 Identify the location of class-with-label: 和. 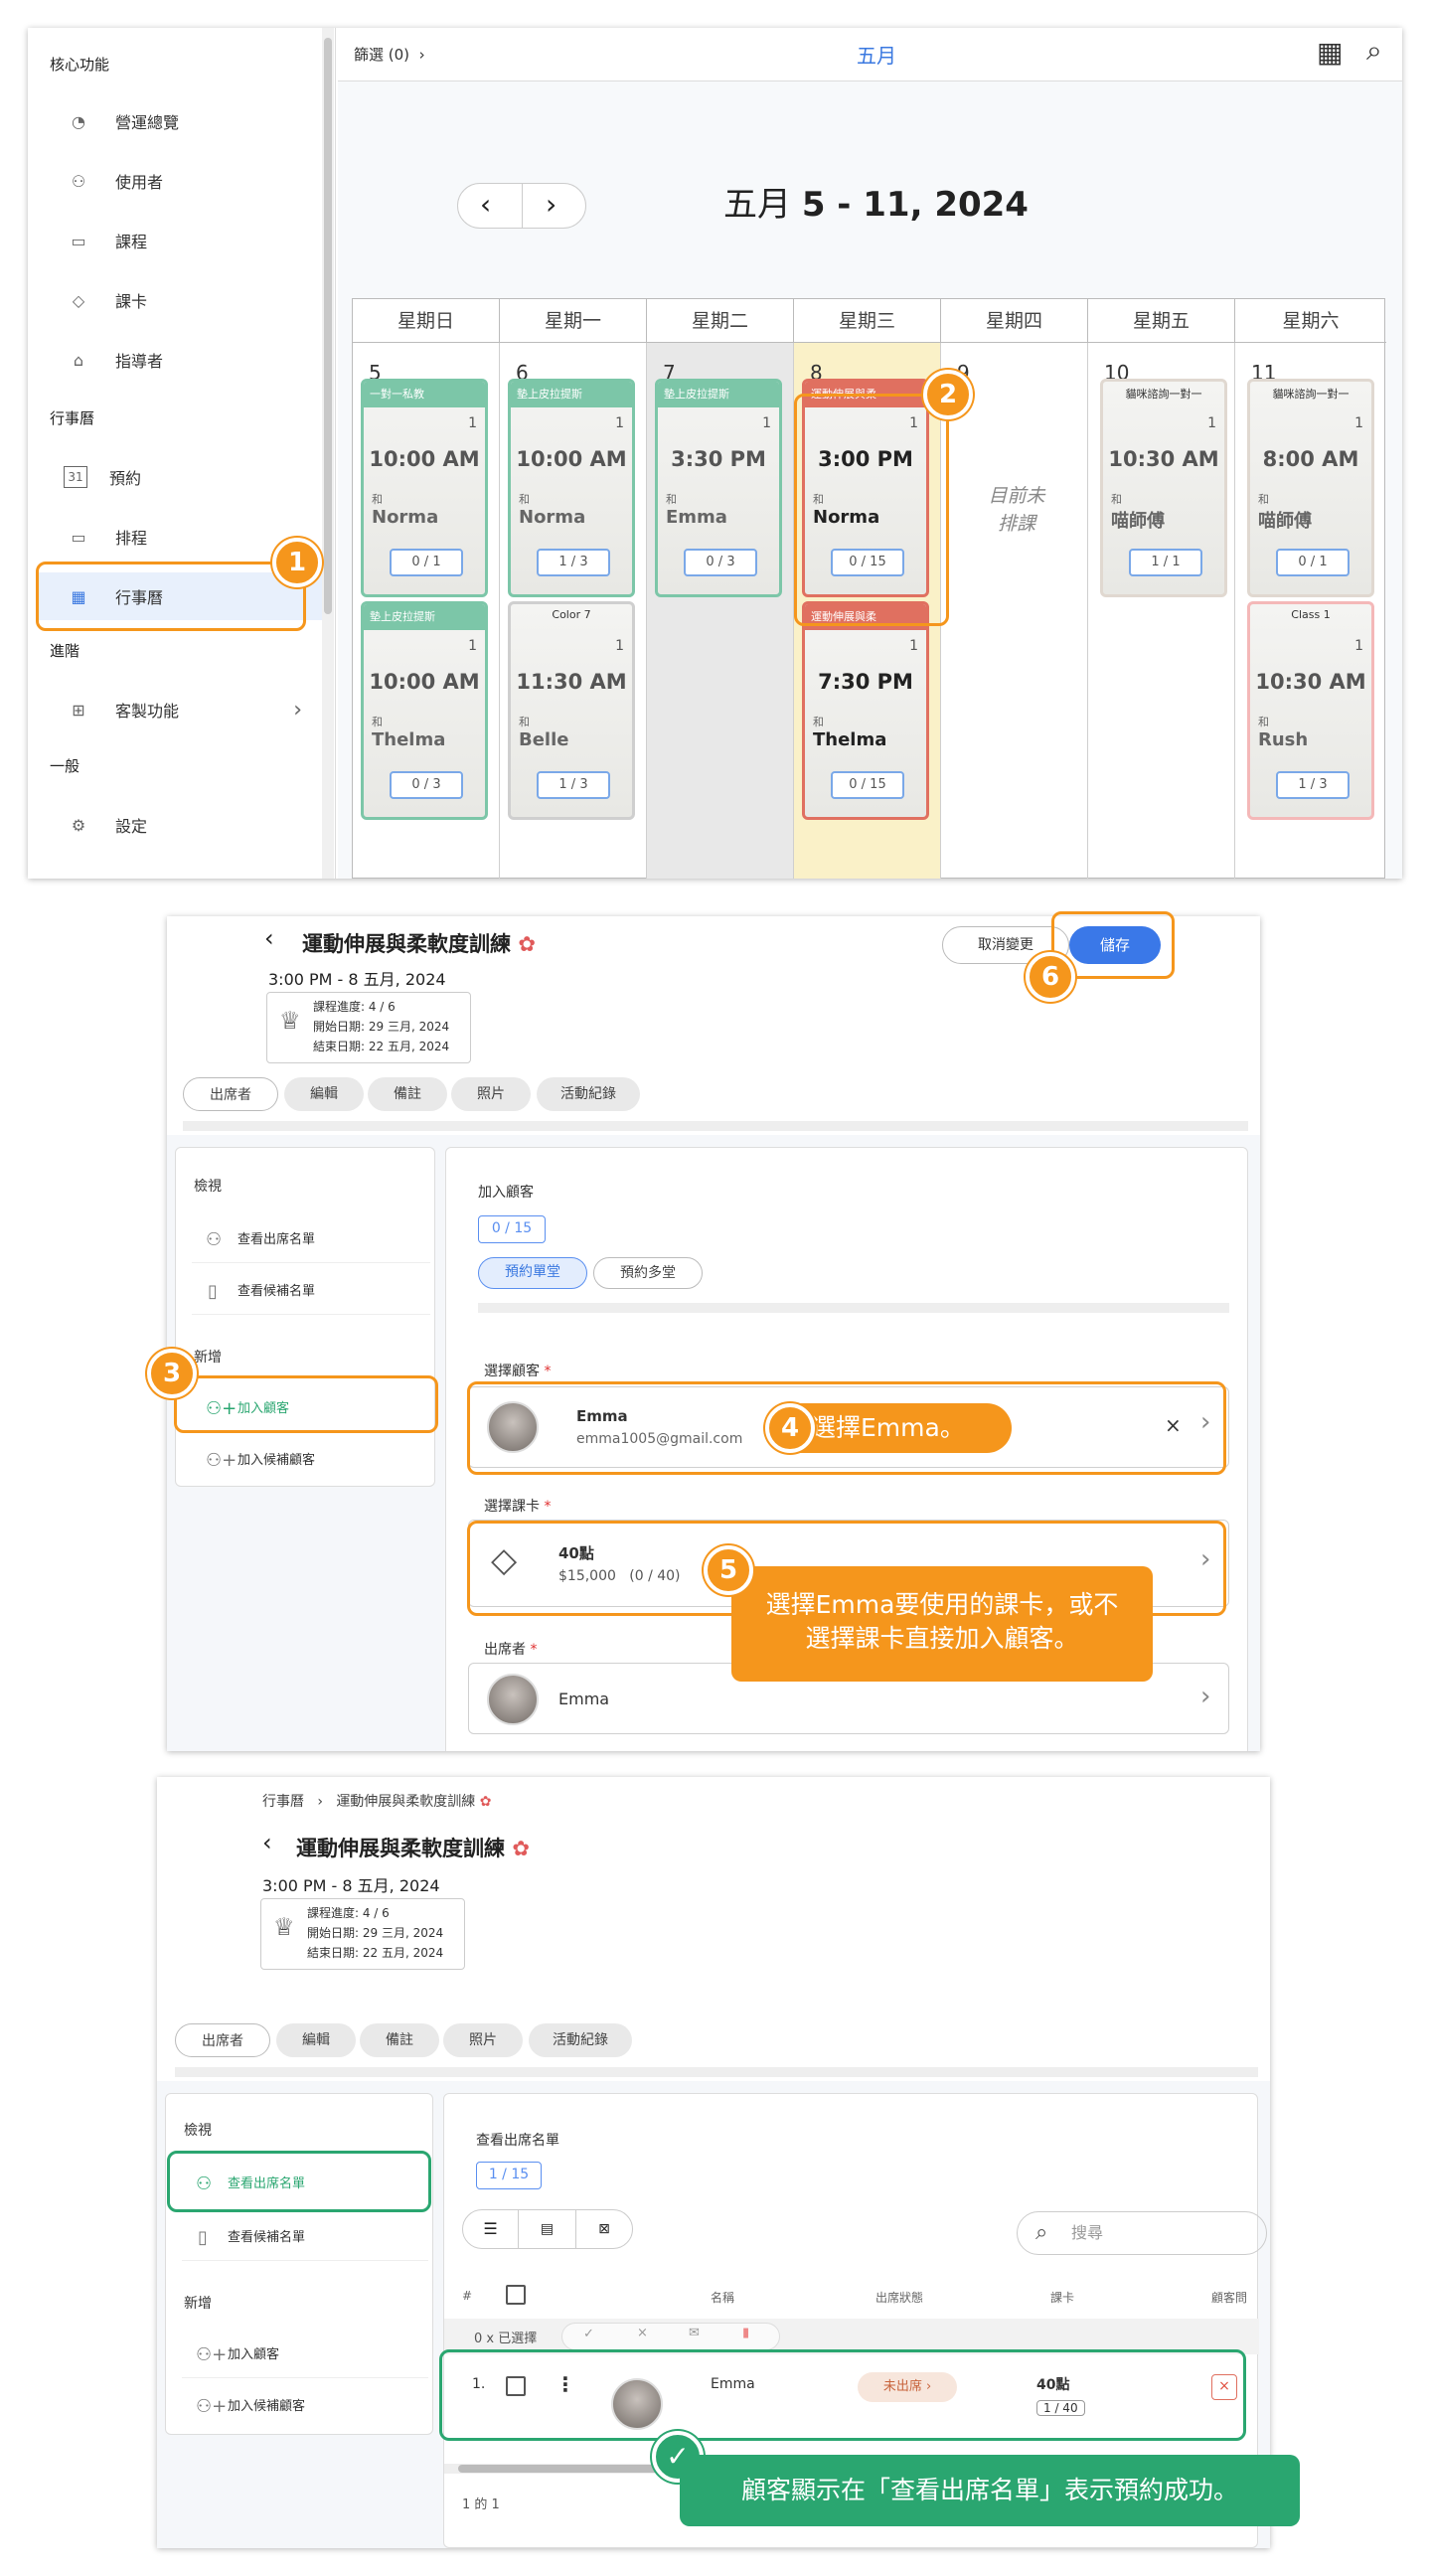
(377, 722).